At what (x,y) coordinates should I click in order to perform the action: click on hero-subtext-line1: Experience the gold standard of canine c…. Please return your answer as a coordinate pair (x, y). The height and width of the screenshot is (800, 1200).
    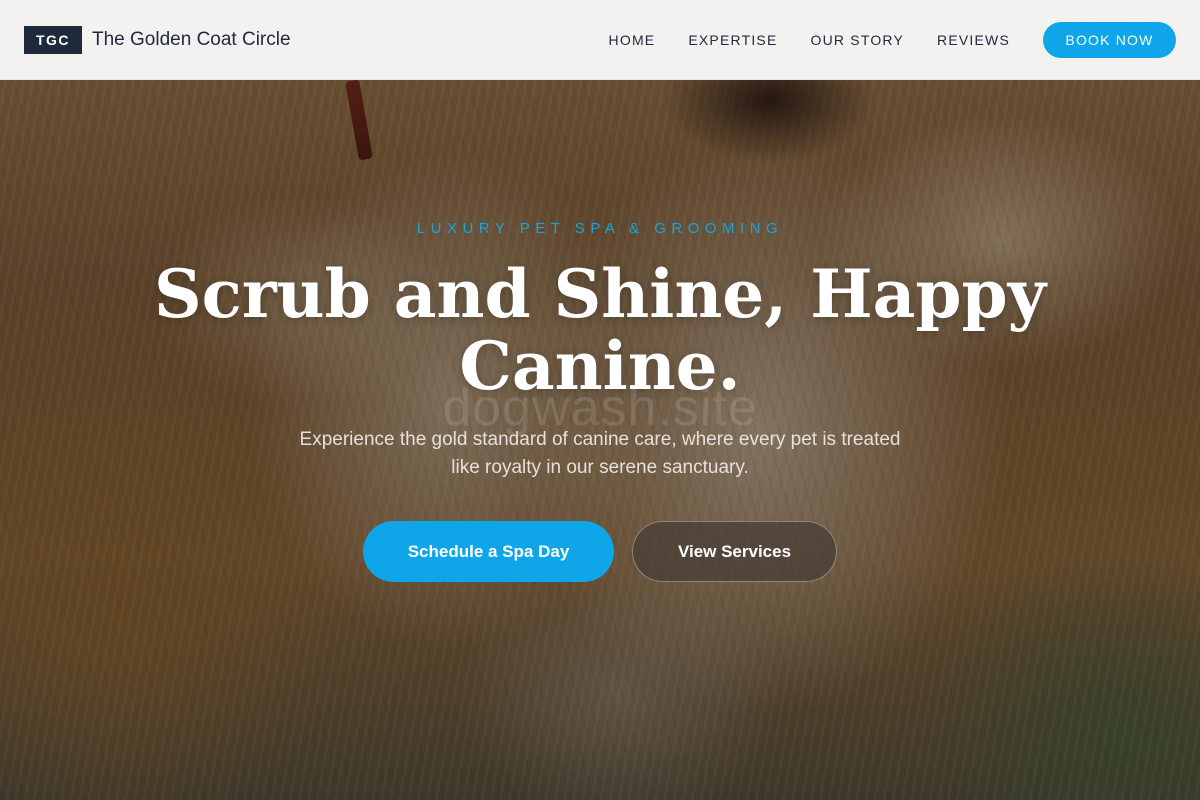
    Looking at the image, I should click on (600, 439).